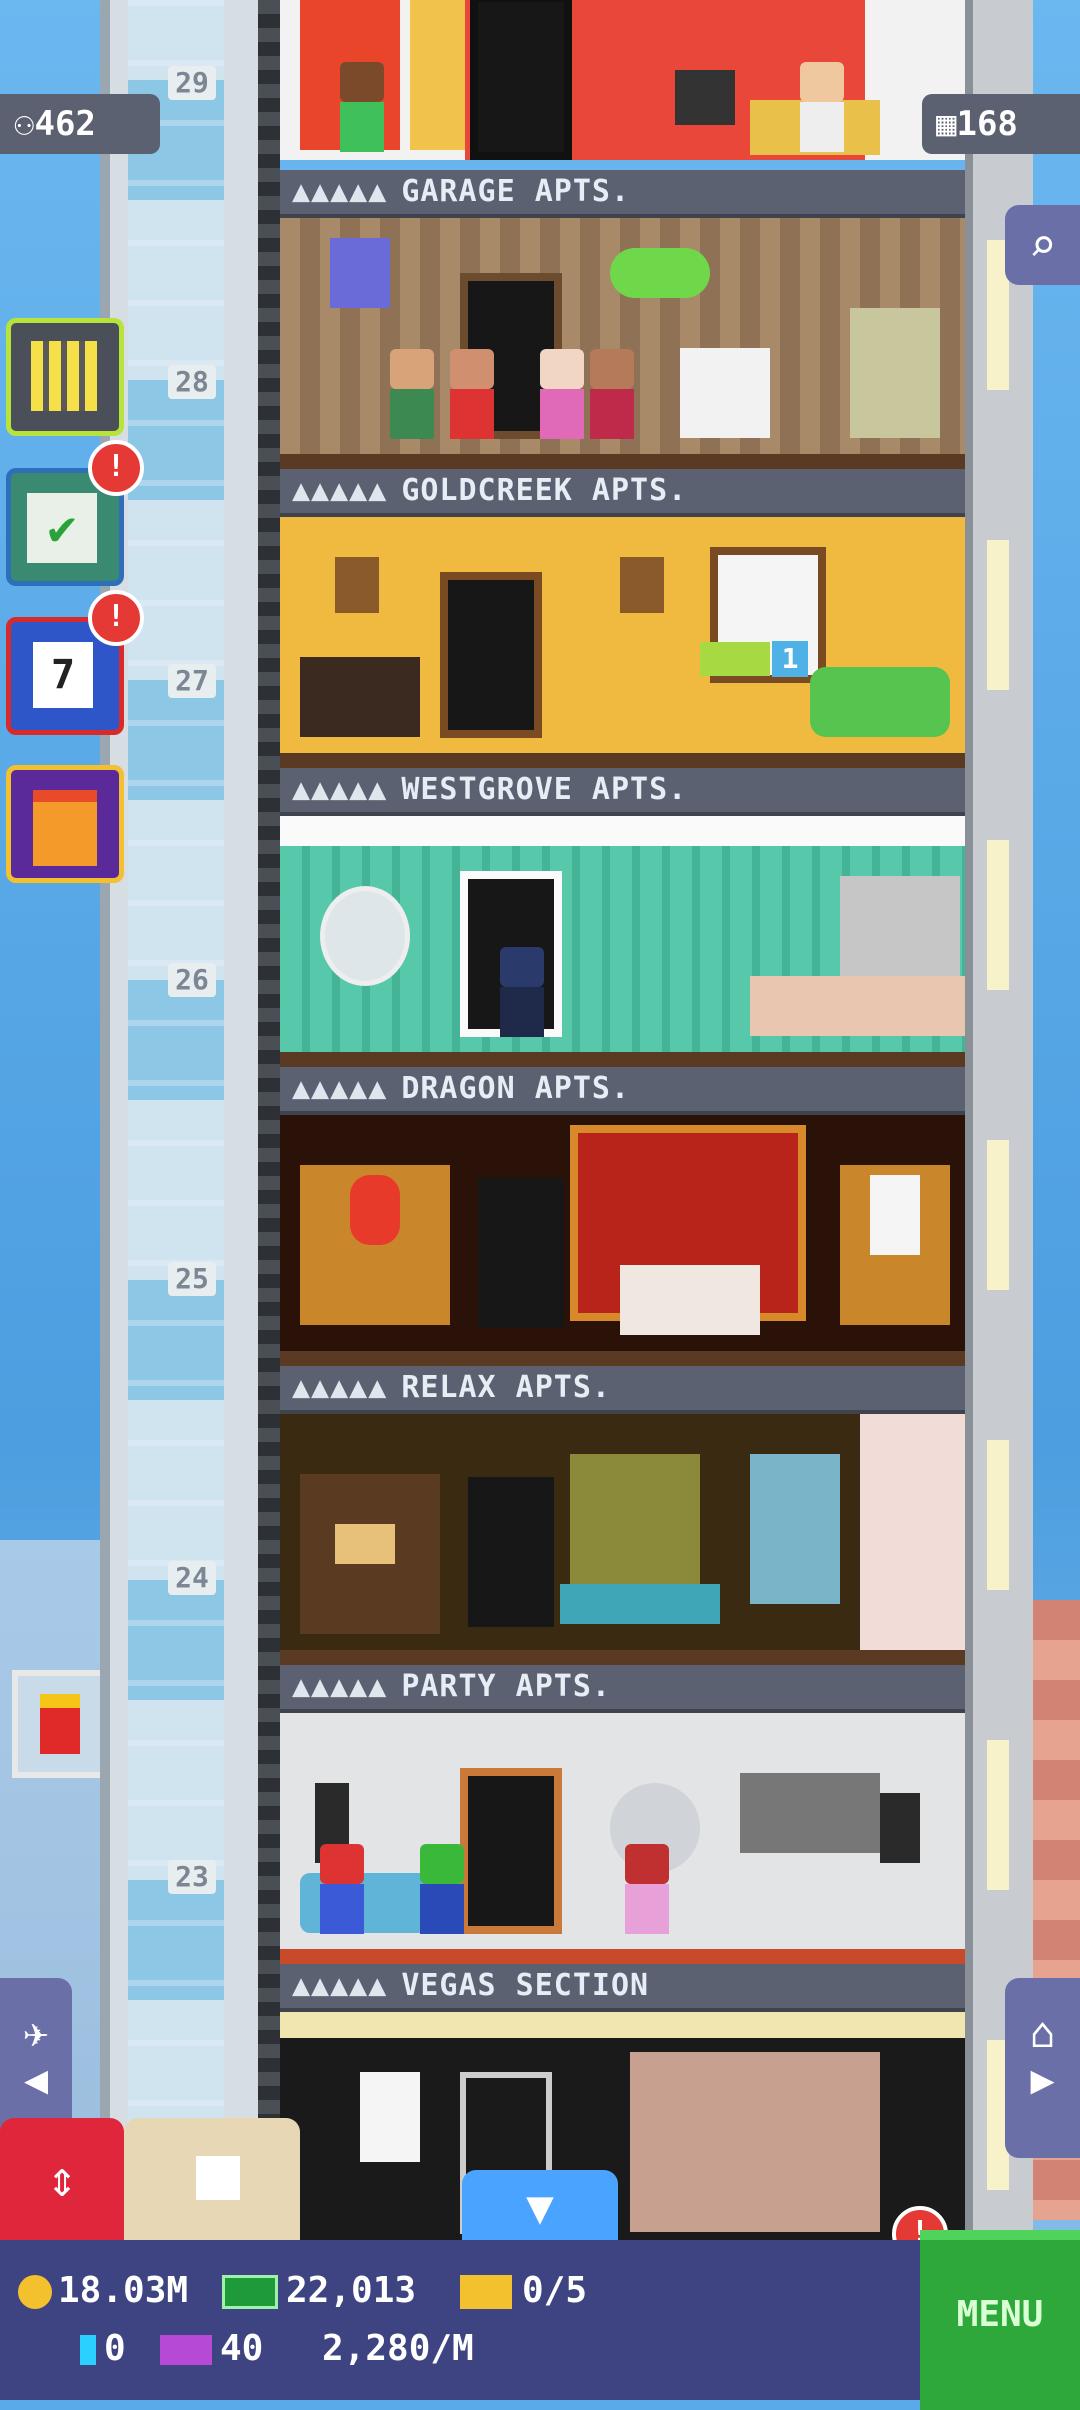 This screenshot has height=2410, width=1080. What do you see at coordinates (544, 490) in the screenshot?
I see `floor-name: GOLDCREEK APTS.` at bounding box center [544, 490].